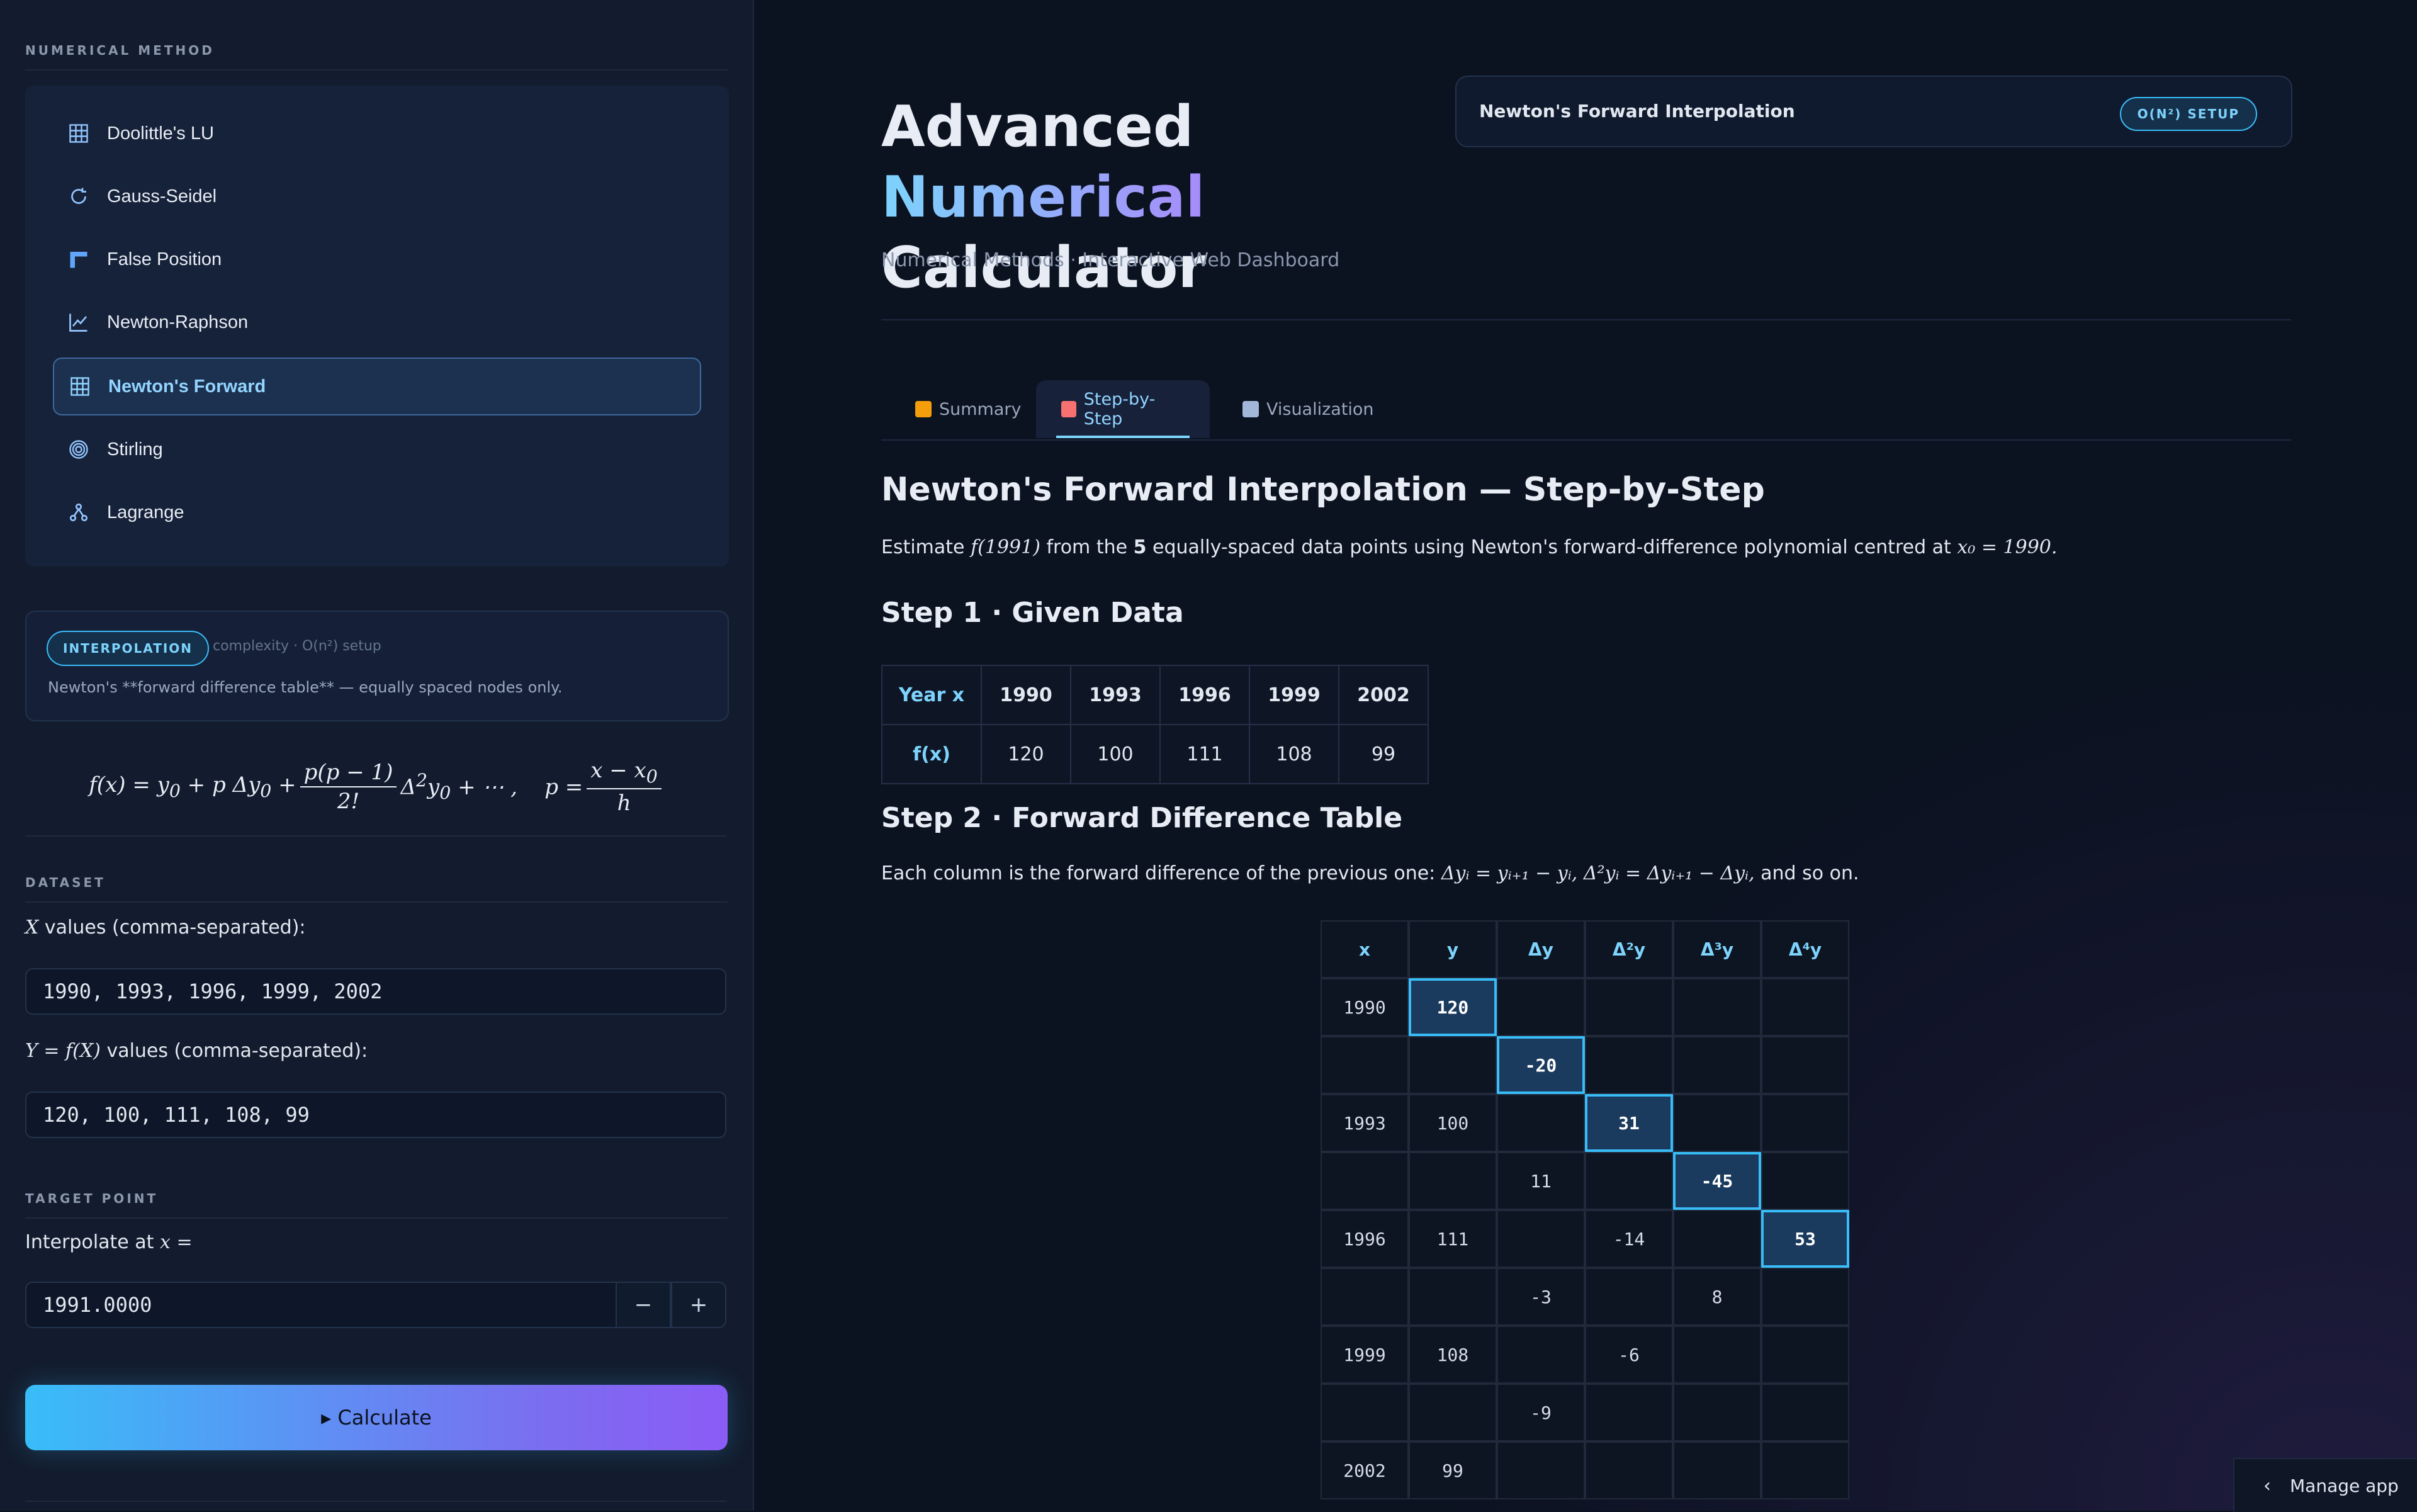  Describe the element at coordinates (1043, 197) in the screenshot. I see `title-word-2: Numerical` at that location.